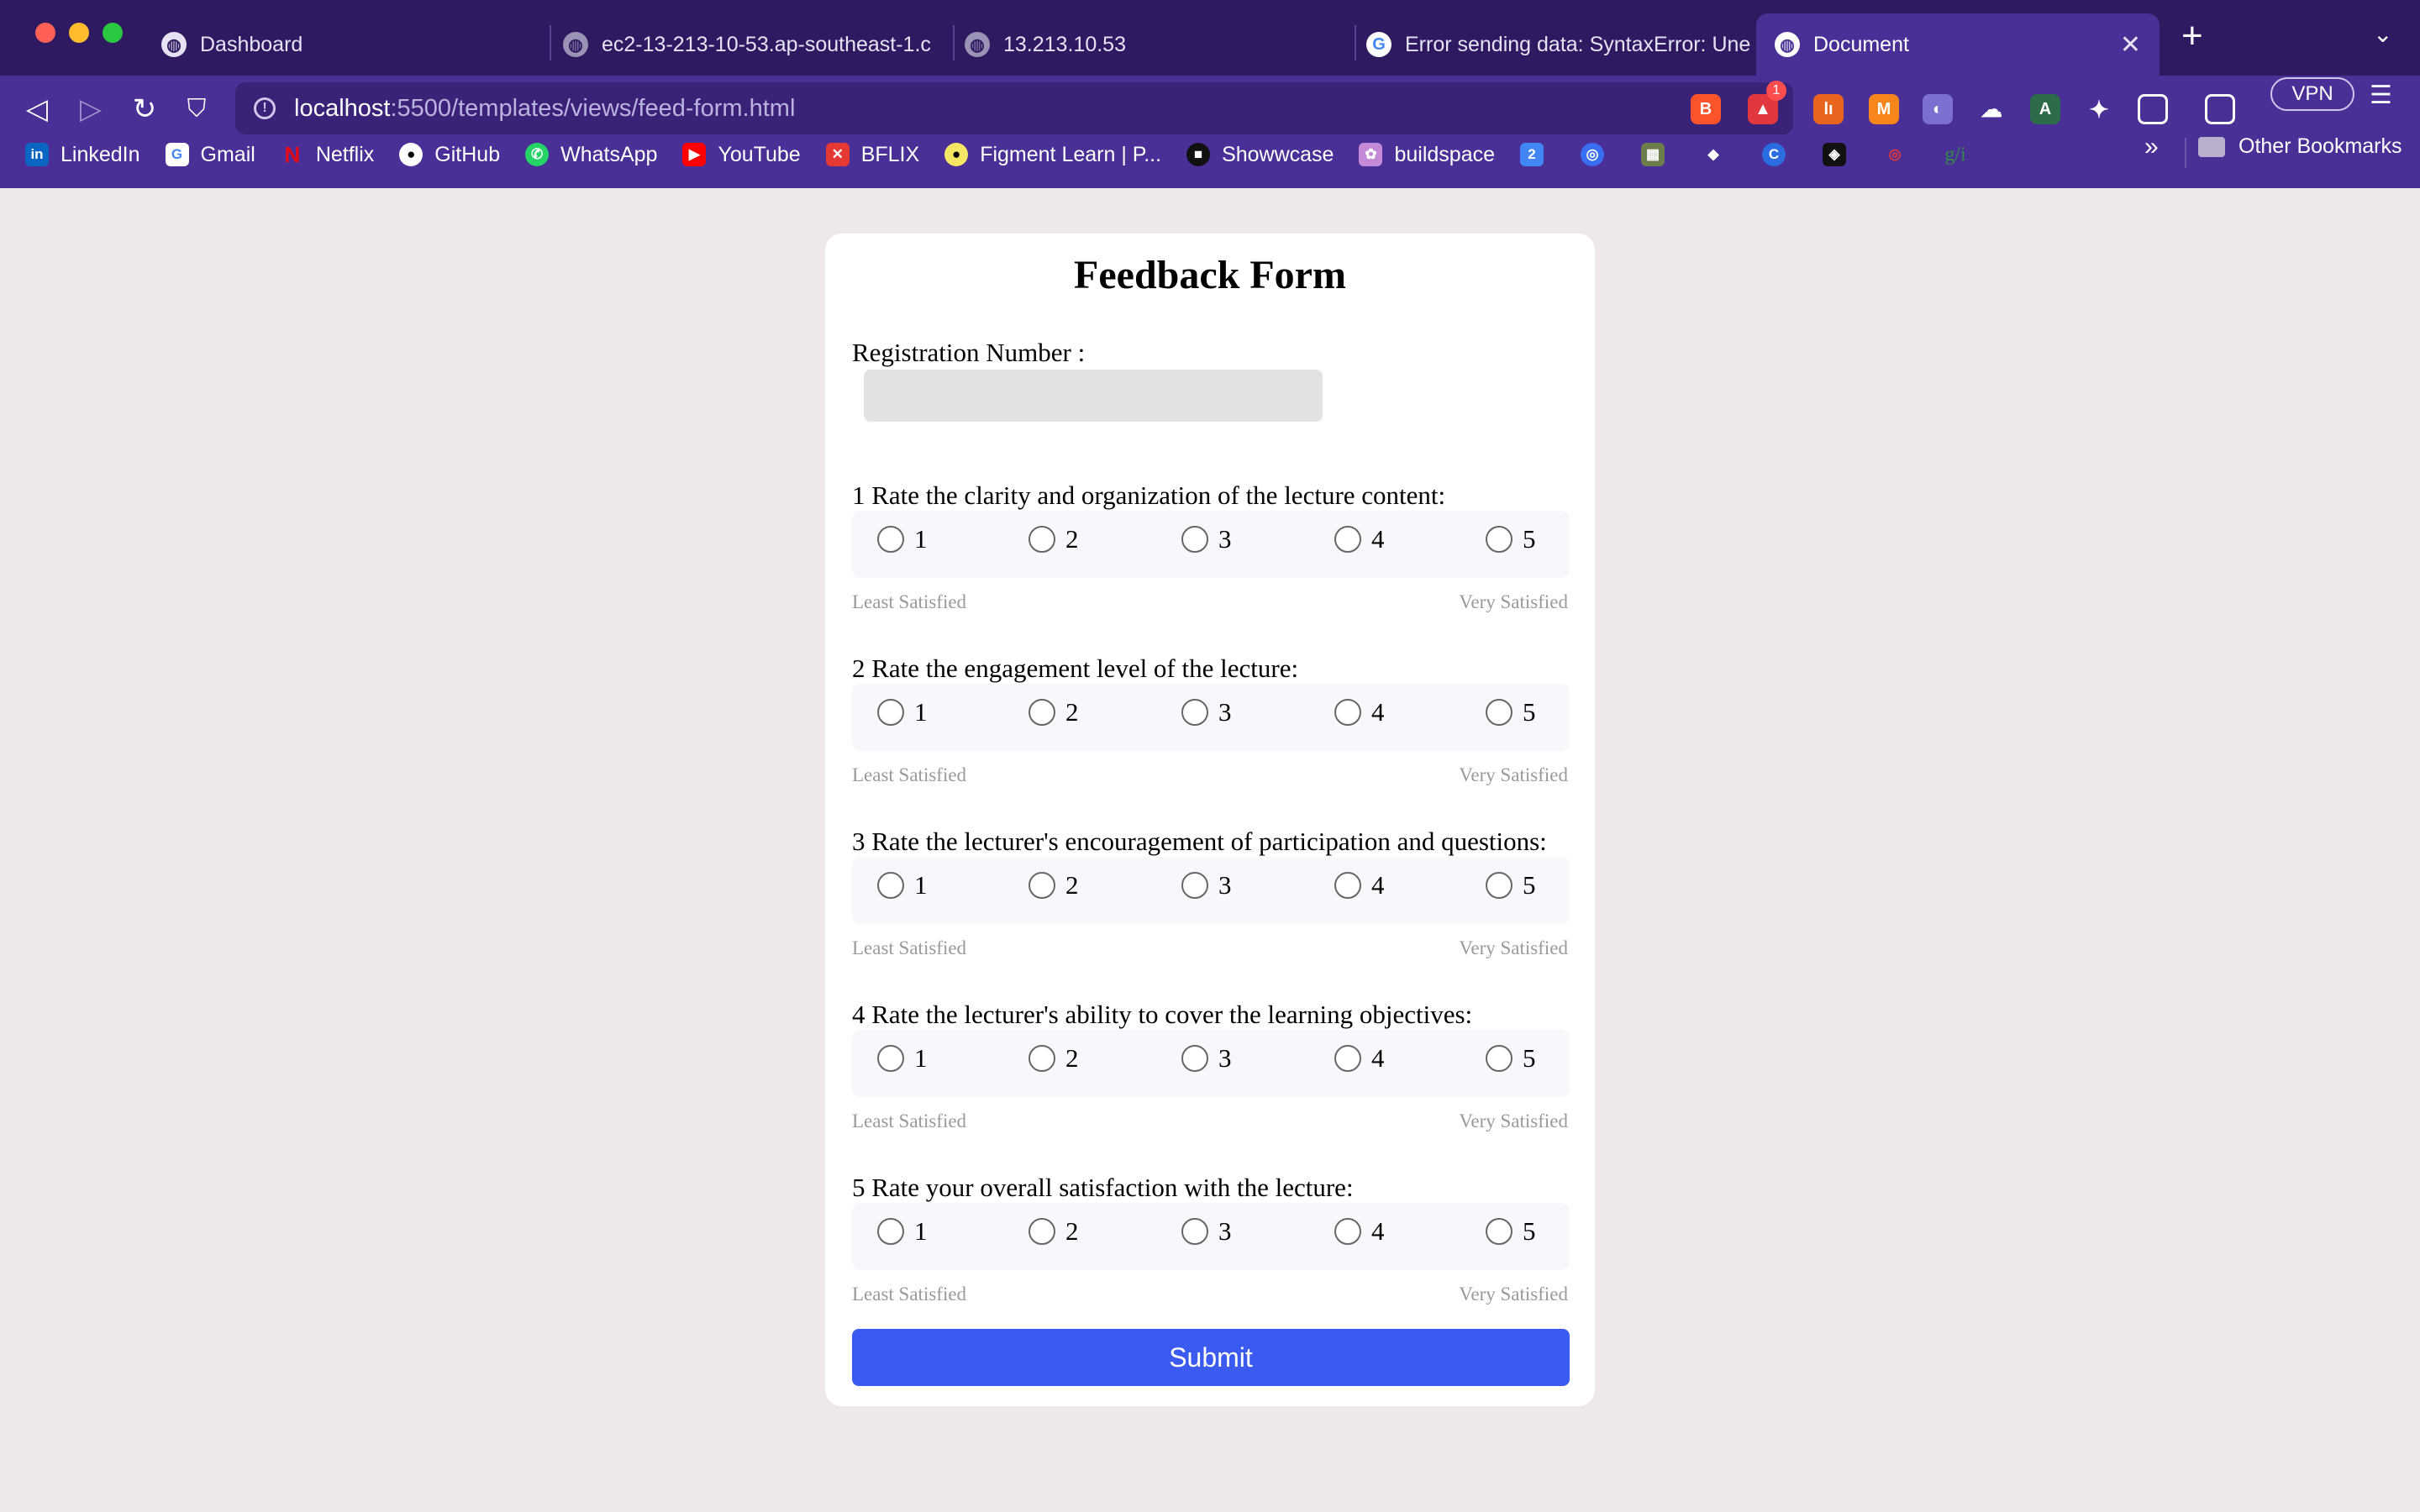  I want to click on forward-button: ▷, so click(91, 109).